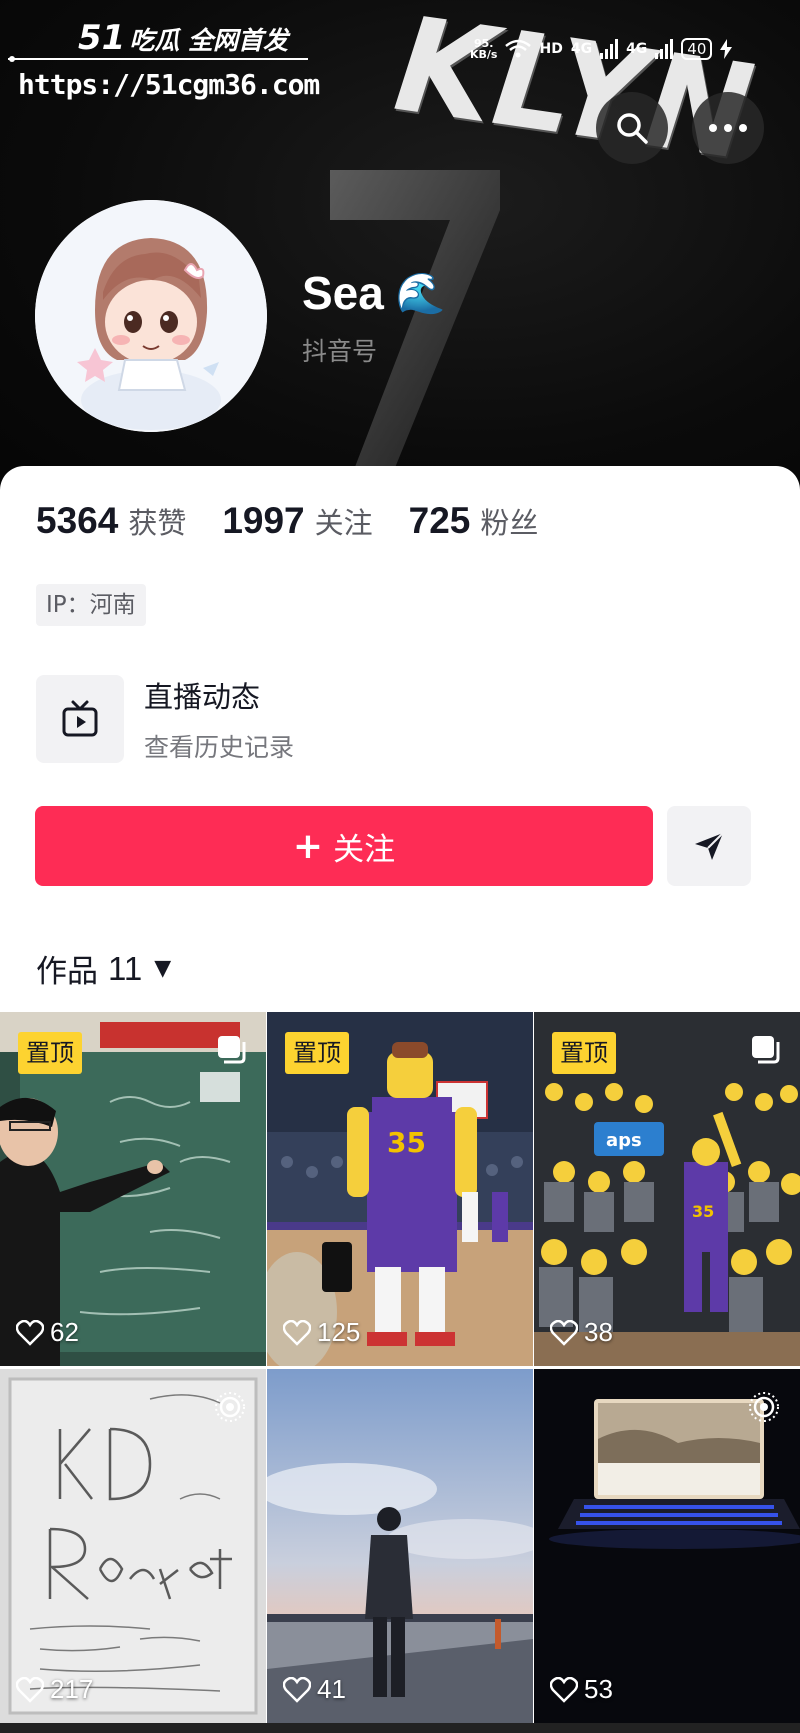 This screenshot has height=1733, width=800. I want to click on douyin-id-label: 抖音号, so click(340, 351).